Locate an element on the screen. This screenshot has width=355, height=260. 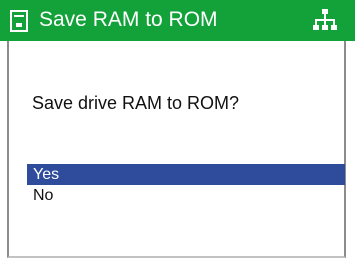
dialog-question: Save drive RAM to ROM? is located at coordinates (136, 103).